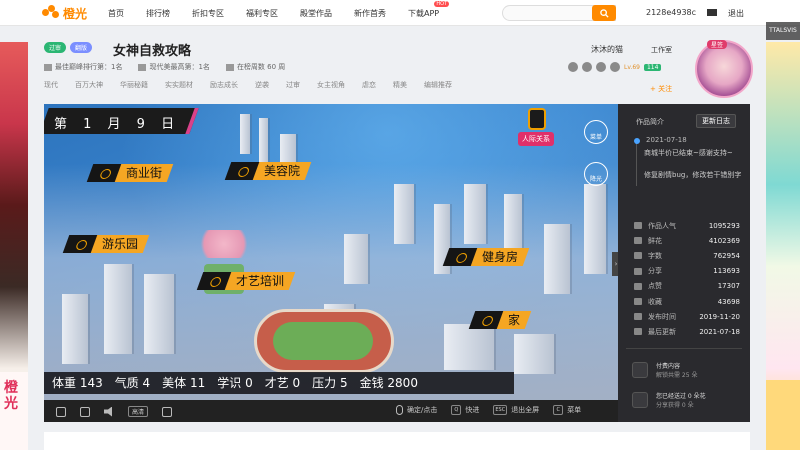 The width and height of the screenshot is (800, 450). What do you see at coordinates (331, 85) in the screenshot?
I see `genre-tag: 女主视角` at bounding box center [331, 85].